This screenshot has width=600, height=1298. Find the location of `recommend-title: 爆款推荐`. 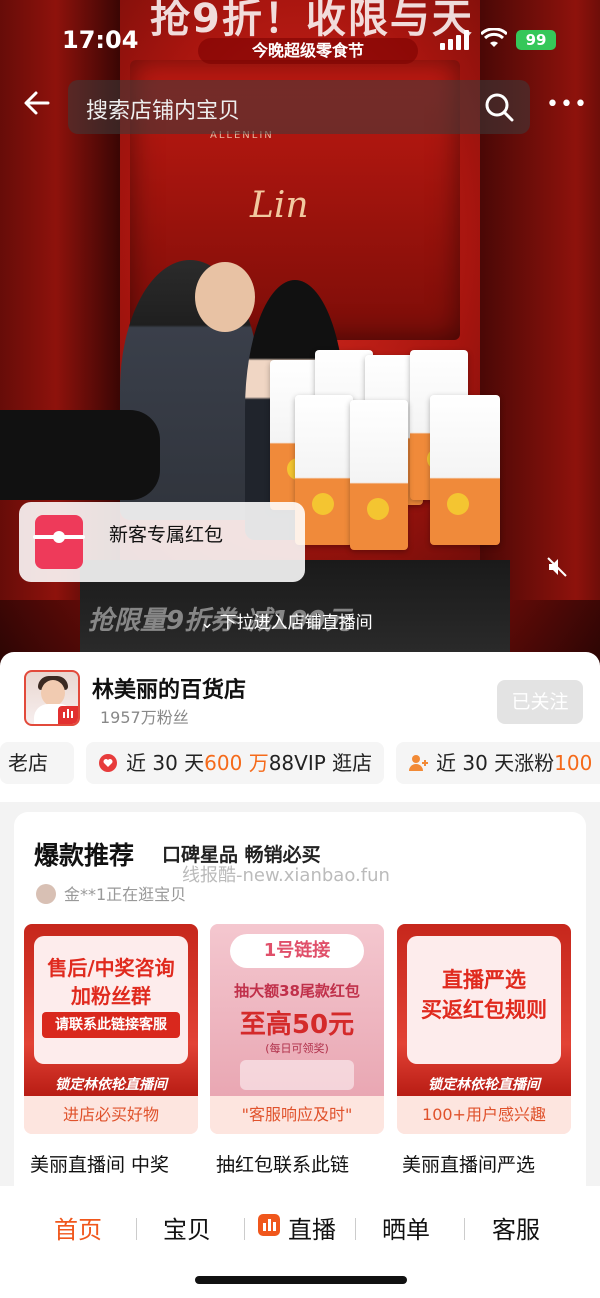

recommend-title: 爆款推荐 is located at coordinates (84, 855).